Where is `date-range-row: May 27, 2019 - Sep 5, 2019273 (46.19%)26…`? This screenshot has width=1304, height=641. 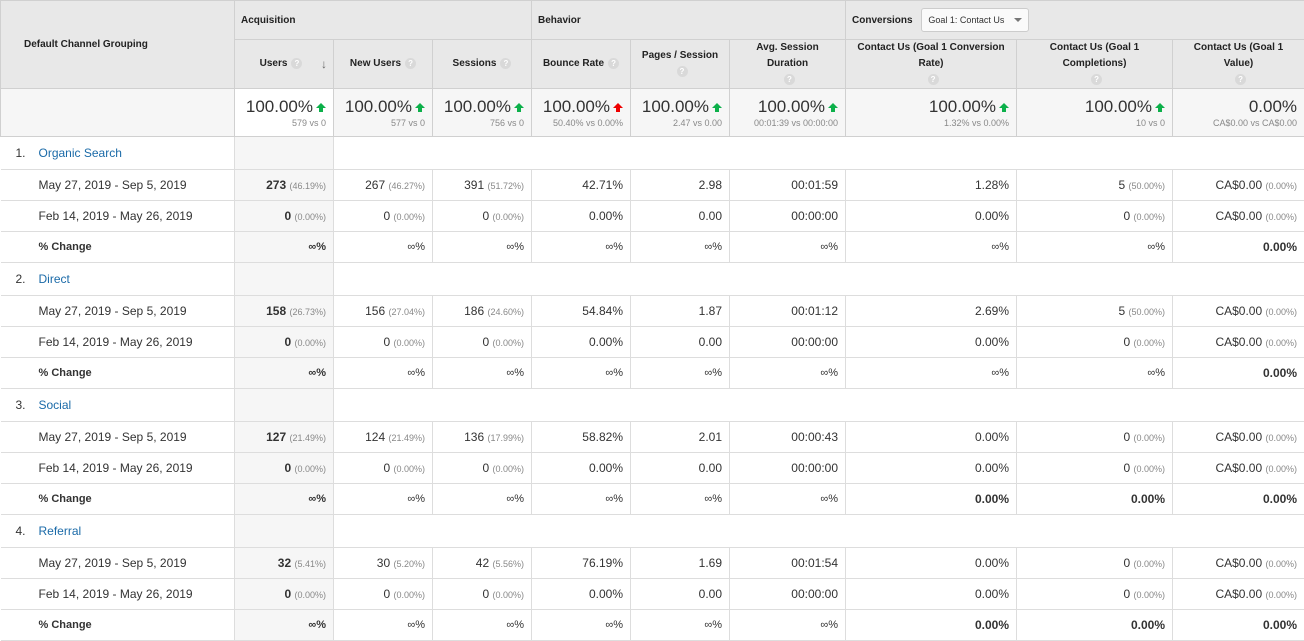
date-range-row: May 27, 2019 - Sep 5, 2019273 (46.19%)26… is located at coordinates (652, 185).